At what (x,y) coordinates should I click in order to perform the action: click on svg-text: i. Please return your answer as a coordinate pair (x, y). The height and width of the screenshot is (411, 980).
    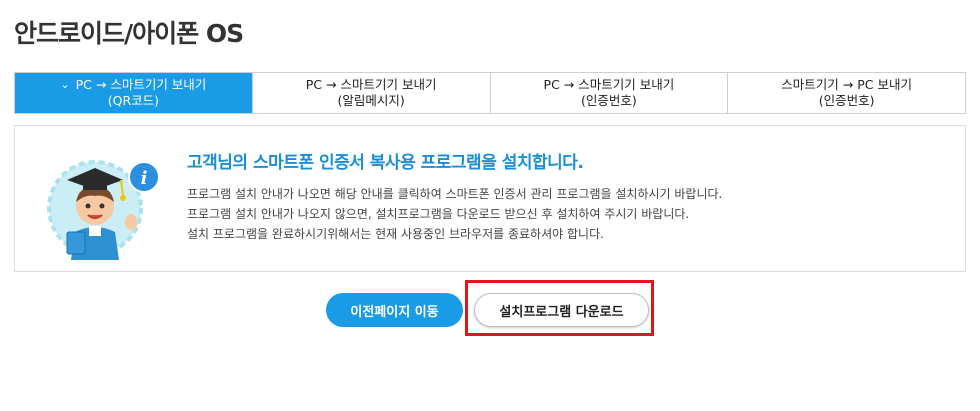
    Looking at the image, I should click on (144, 178).